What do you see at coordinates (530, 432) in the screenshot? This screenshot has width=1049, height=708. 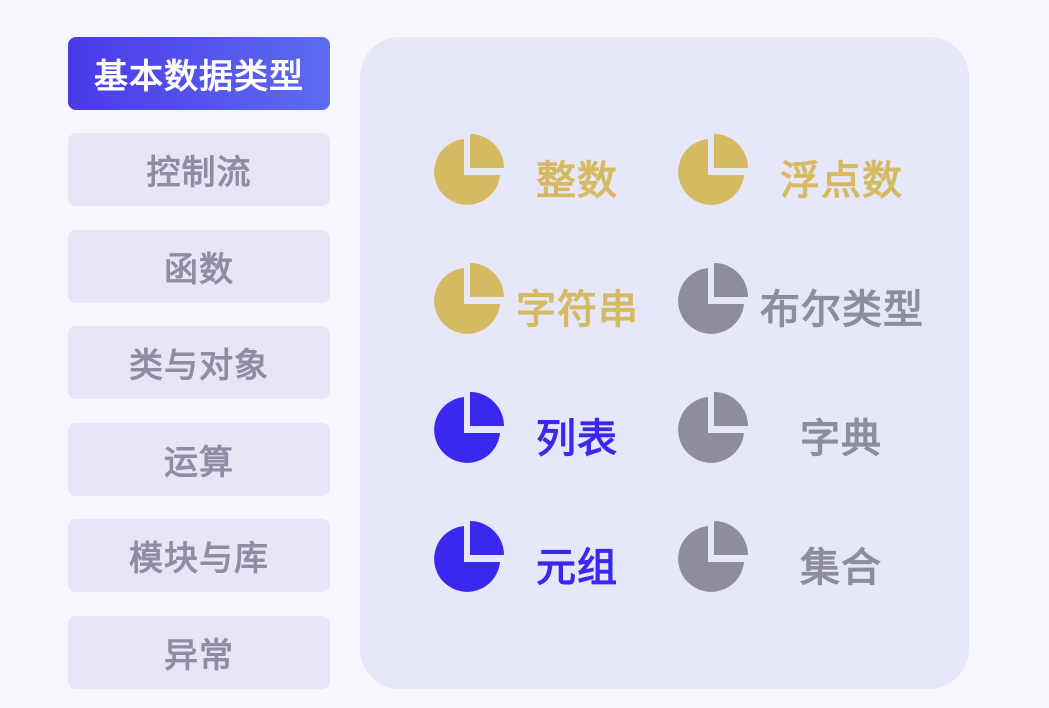 I see `type-item-list: 列表` at bounding box center [530, 432].